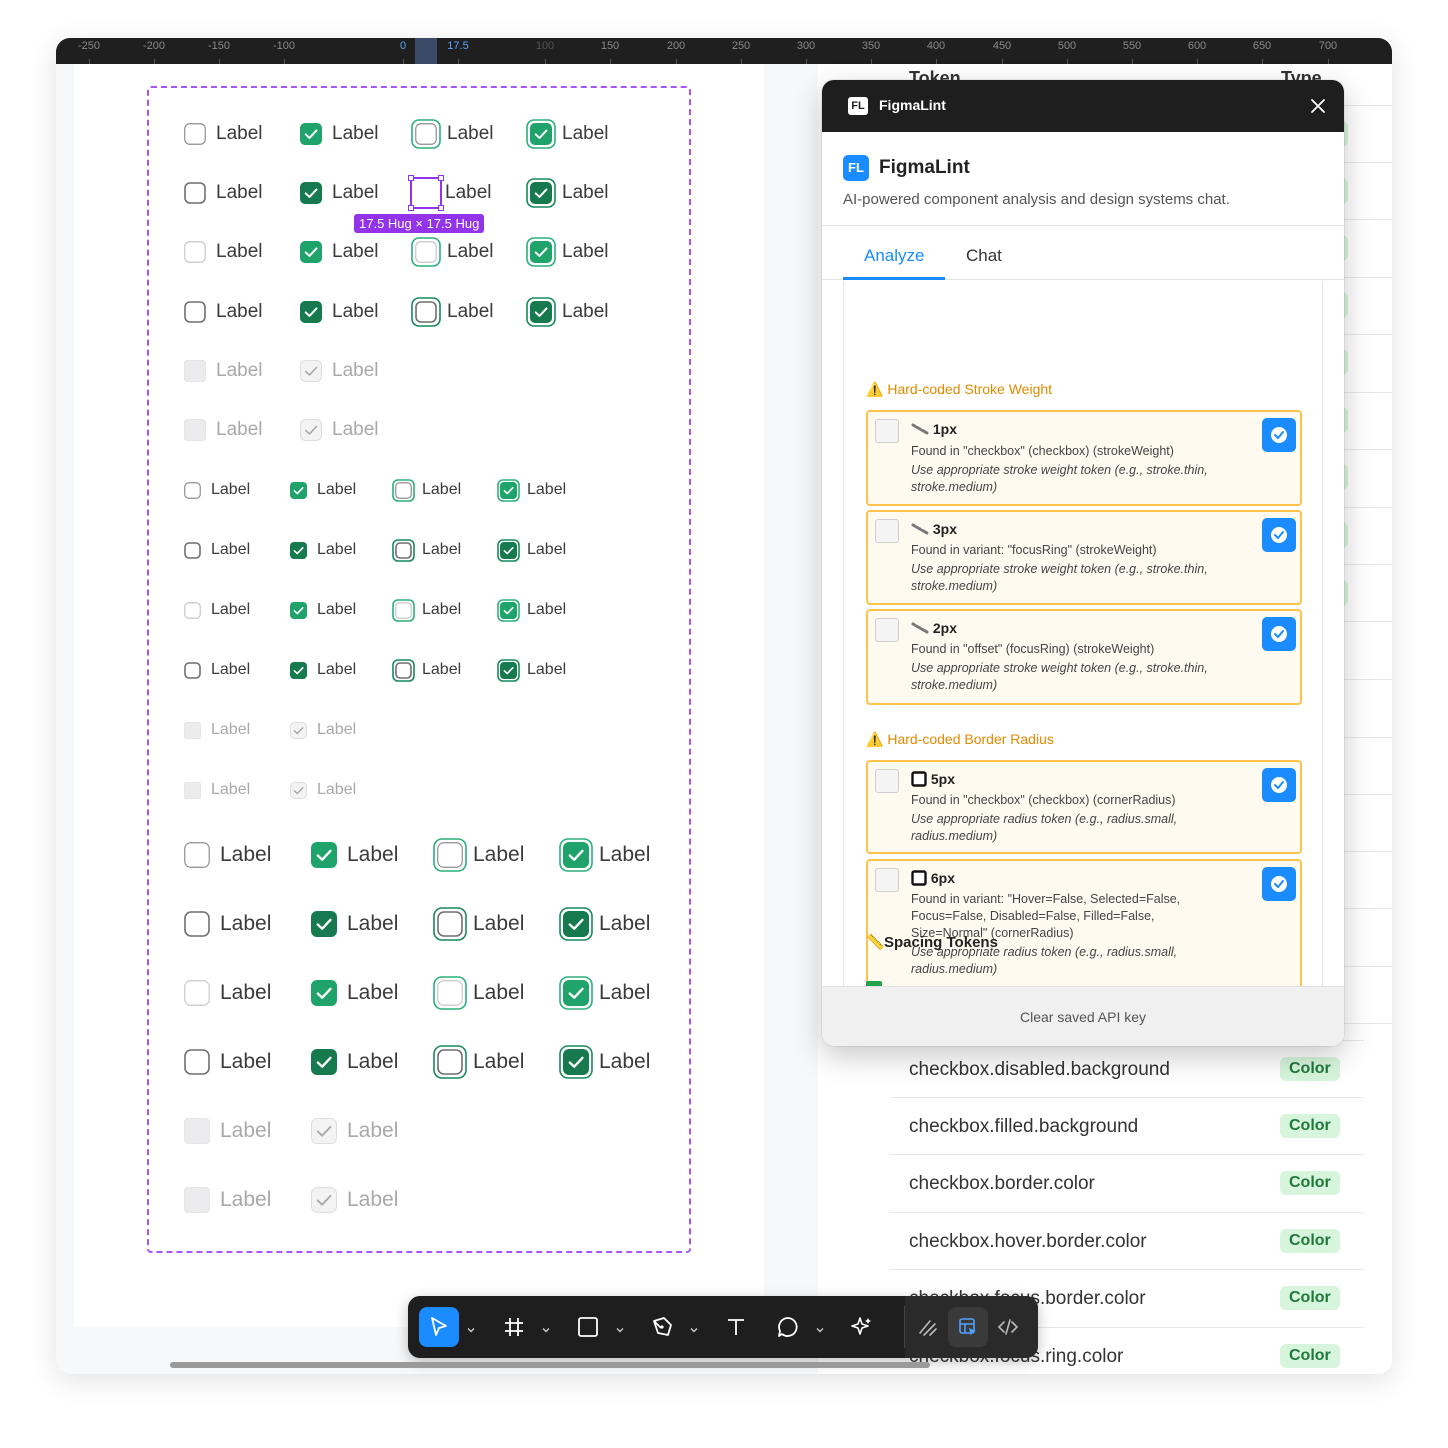 This screenshot has height=1448, width=1448. Describe the element at coordinates (1127, 1182) in the screenshot. I see `table-row: checkbox.border.color Color` at that location.